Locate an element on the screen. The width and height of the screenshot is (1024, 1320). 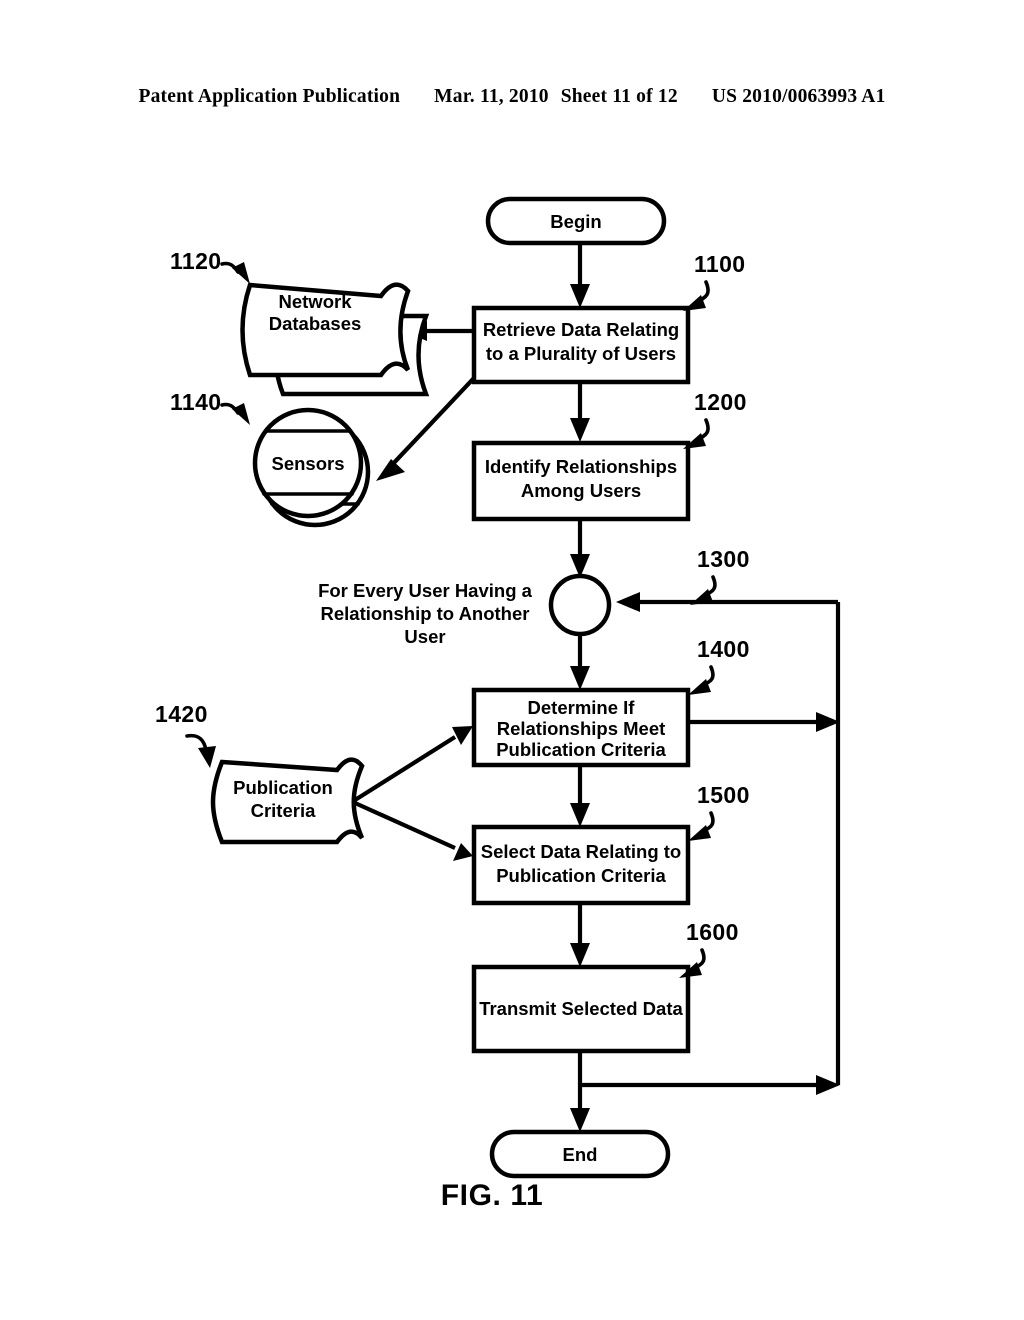
connector-select-to-transmit is located at coordinates (580, 935).